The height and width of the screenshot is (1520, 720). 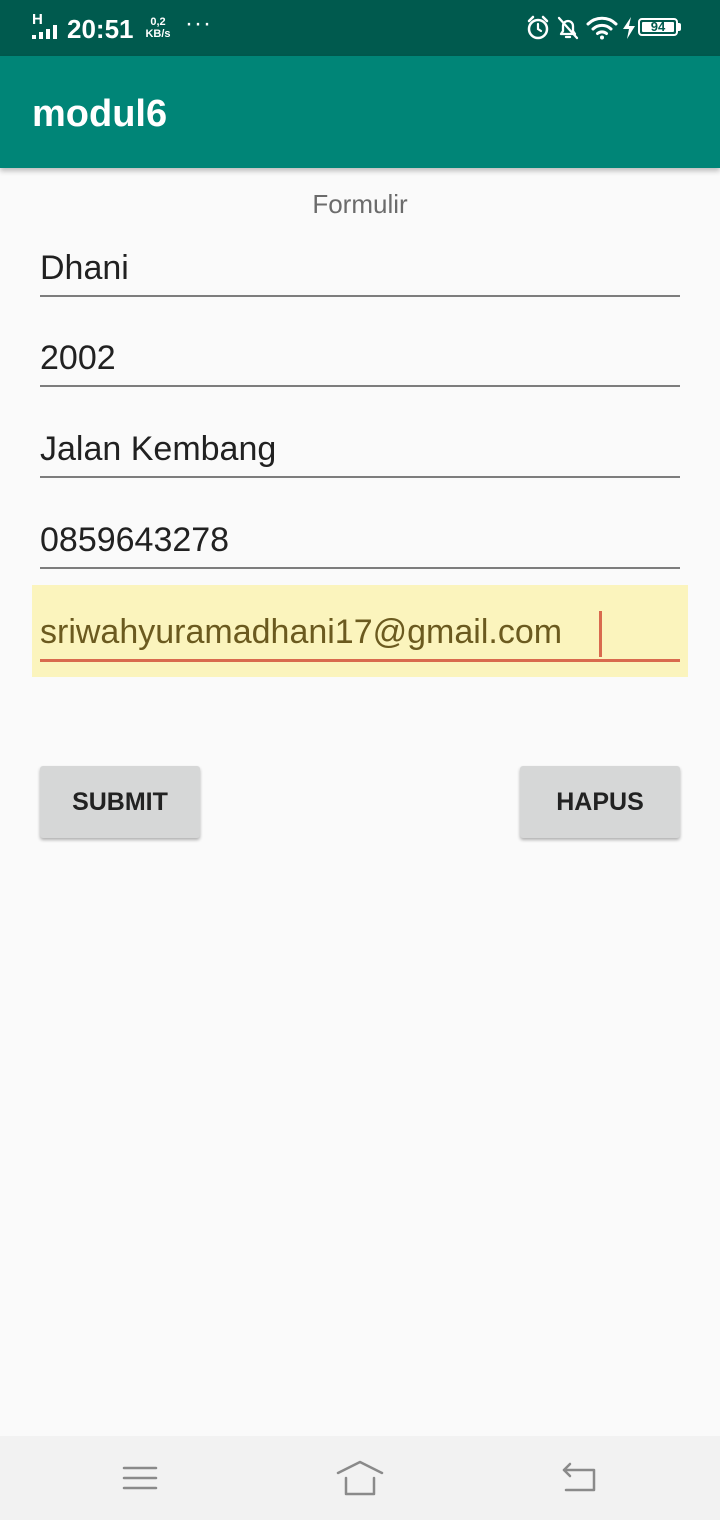 What do you see at coordinates (198, 23) in the screenshot?
I see `more-notifications-icon: ···` at bounding box center [198, 23].